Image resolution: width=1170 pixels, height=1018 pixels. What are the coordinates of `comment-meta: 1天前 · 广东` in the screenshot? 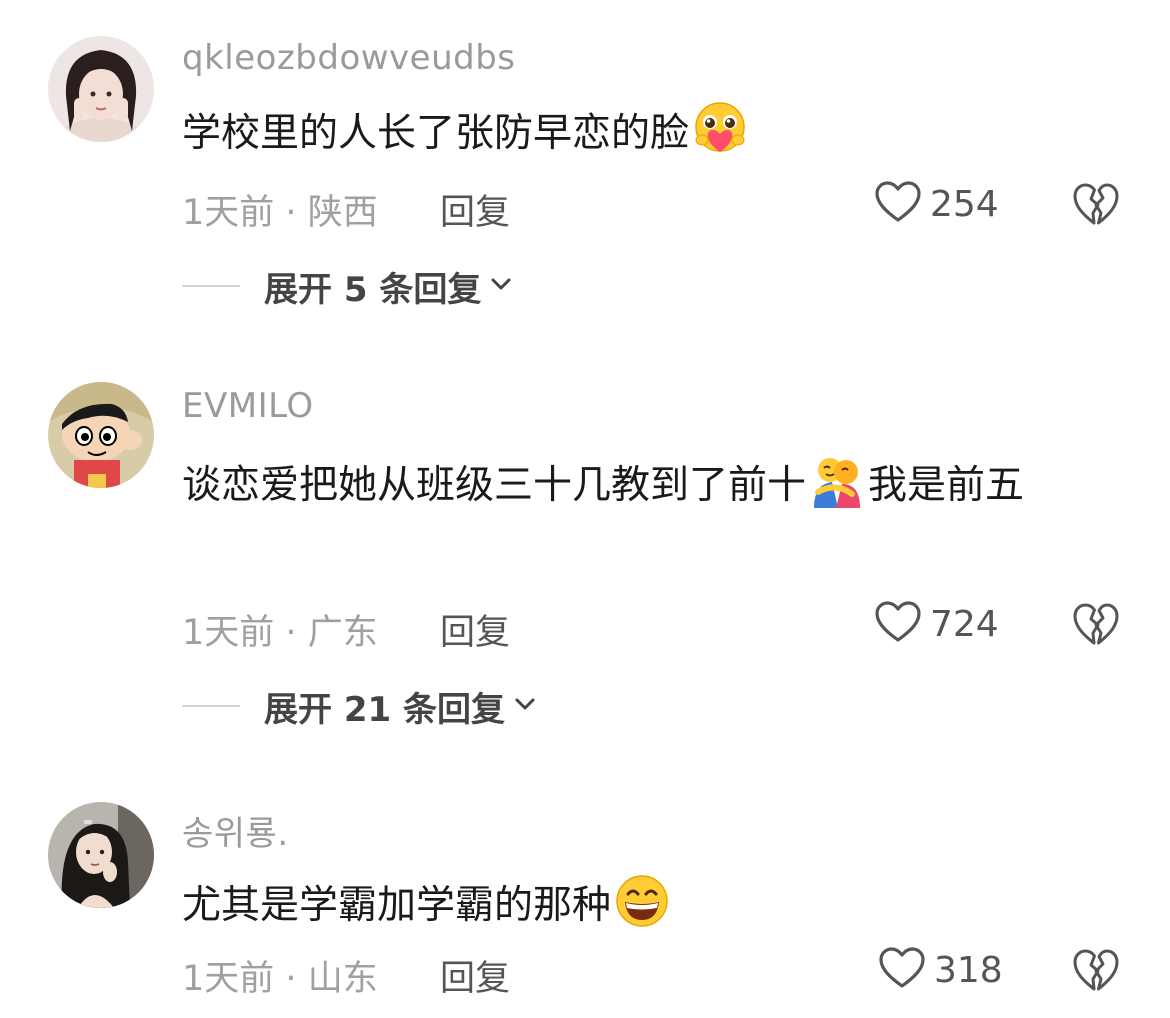 It's located at (280, 629).